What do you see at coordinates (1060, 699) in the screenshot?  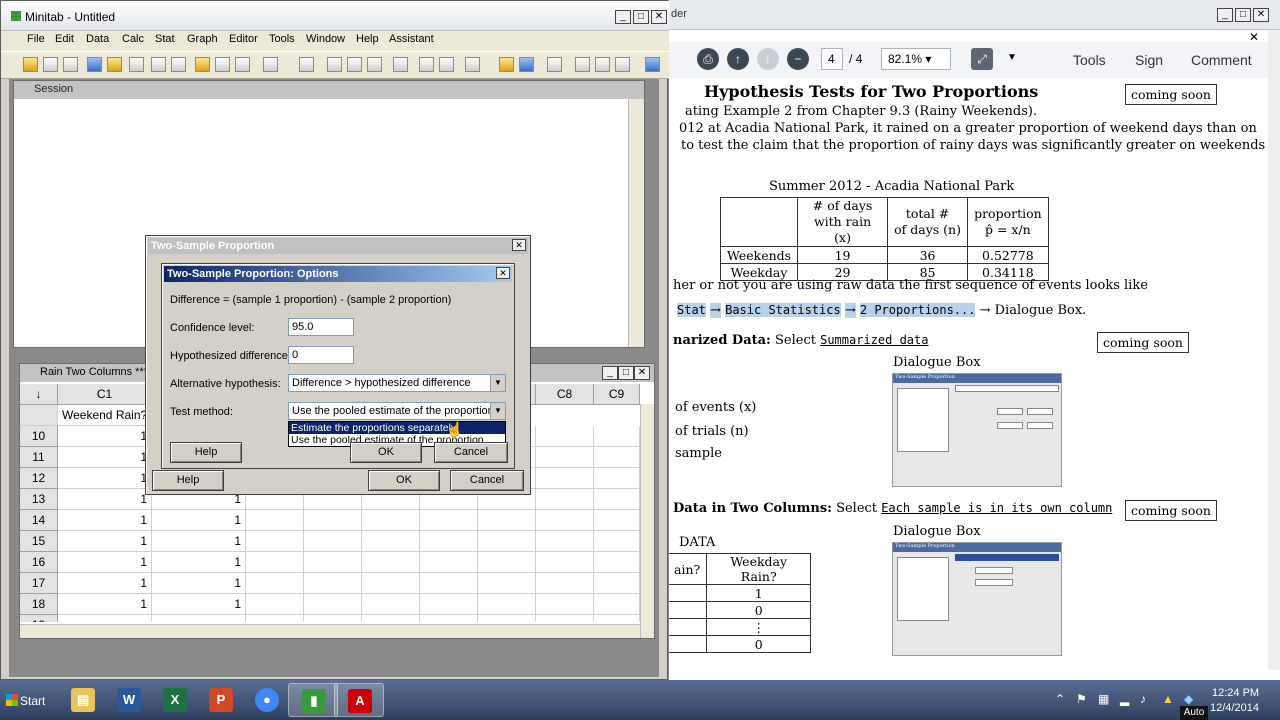 I see `tray-chevron-icon: ⌃` at bounding box center [1060, 699].